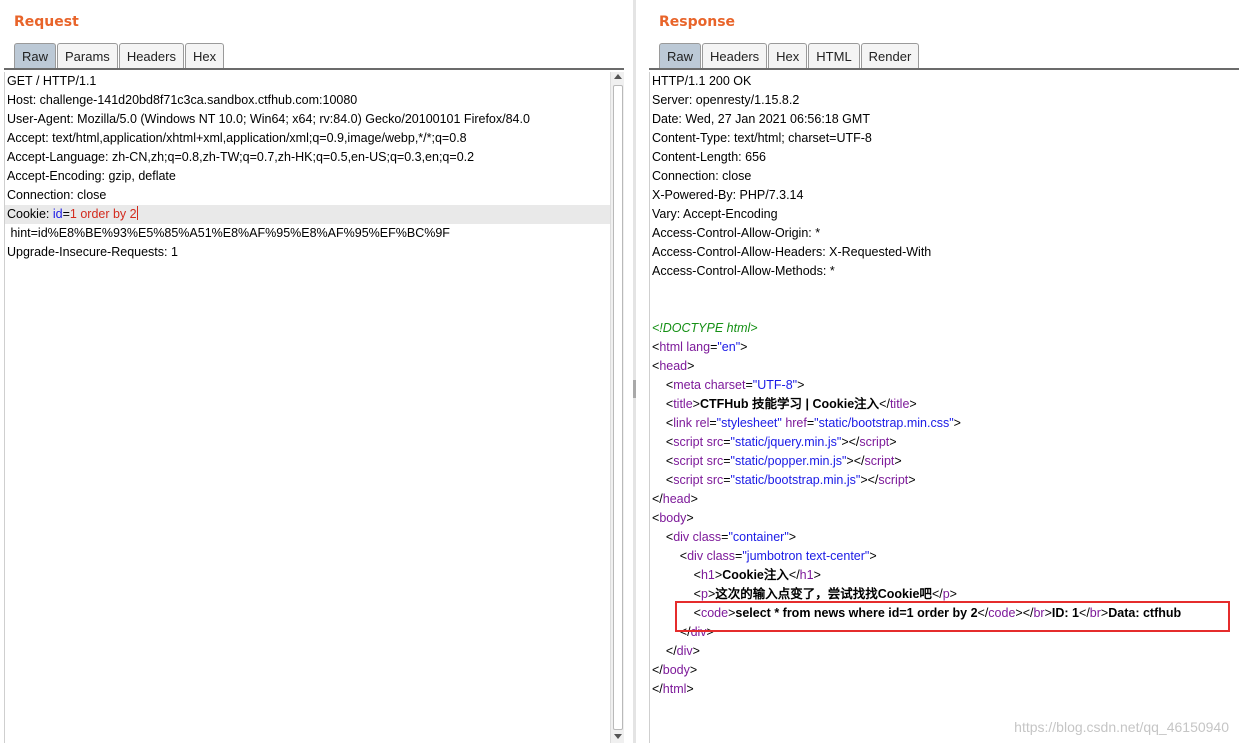 The image size is (1239, 743). What do you see at coordinates (705, 328) in the screenshot?
I see `doctype-text: <!DOCTYPE html>` at bounding box center [705, 328].